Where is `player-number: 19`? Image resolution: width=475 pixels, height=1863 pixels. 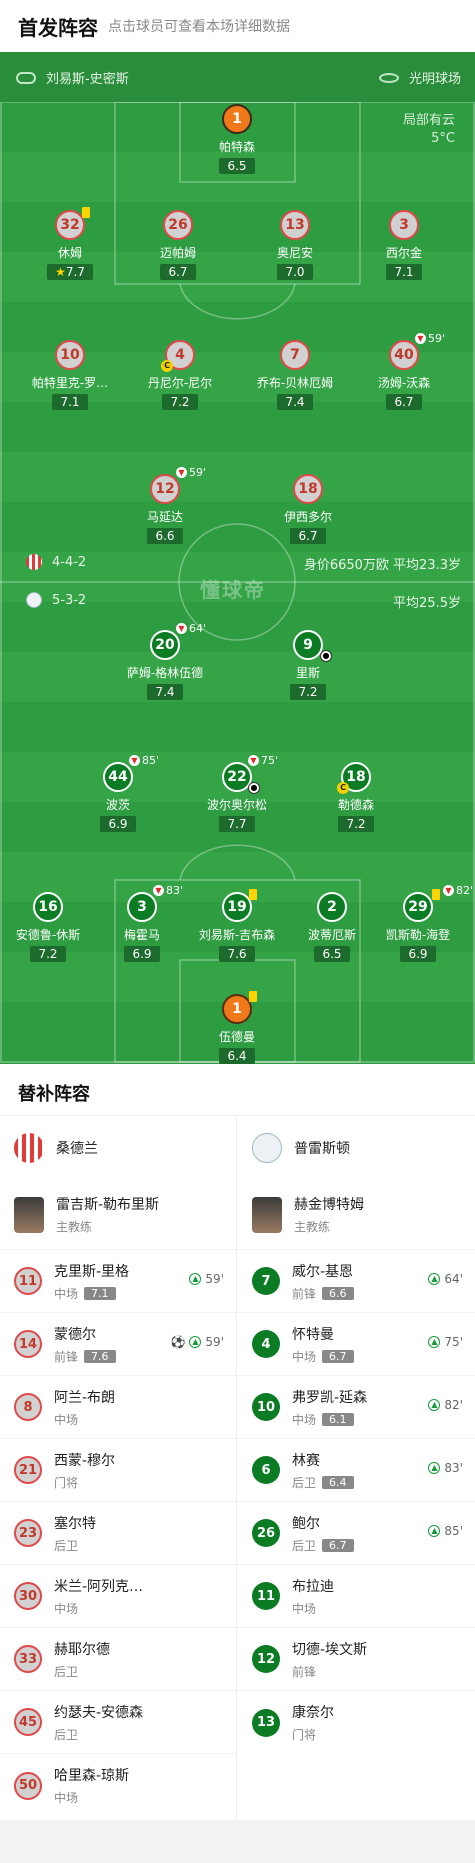 player-number: 19 is located at coordinates (237, 907).